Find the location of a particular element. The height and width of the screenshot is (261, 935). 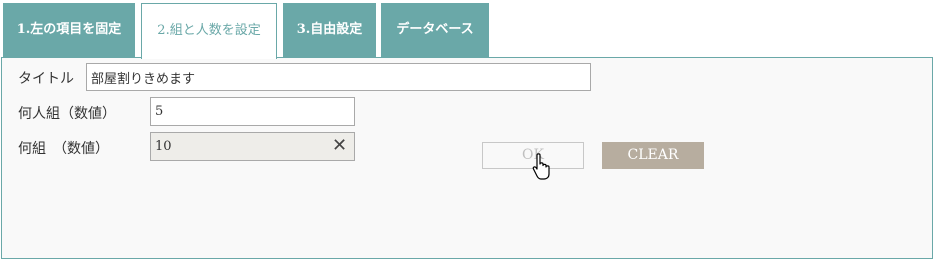

title-input is located at coordinates (338, 77).